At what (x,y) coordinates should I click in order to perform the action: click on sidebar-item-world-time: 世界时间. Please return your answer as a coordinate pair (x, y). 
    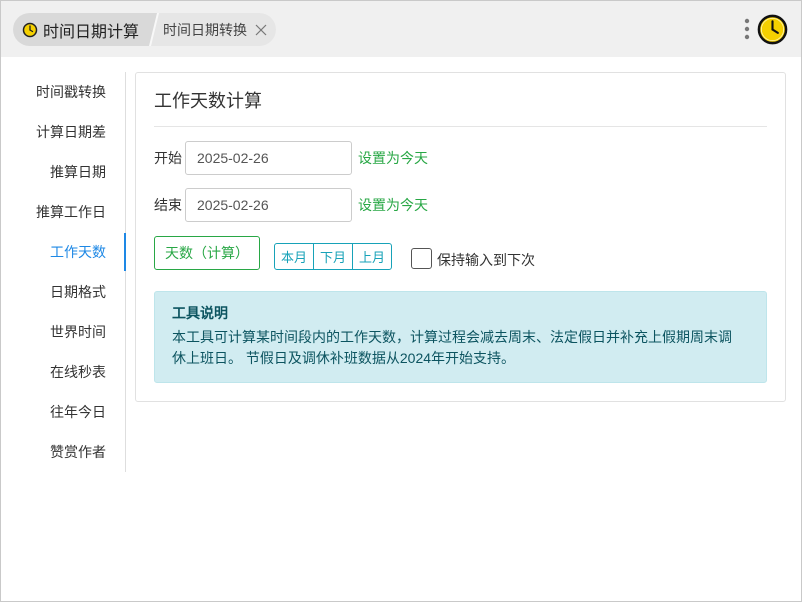
    Looking at the image, I should click on (63, 332).